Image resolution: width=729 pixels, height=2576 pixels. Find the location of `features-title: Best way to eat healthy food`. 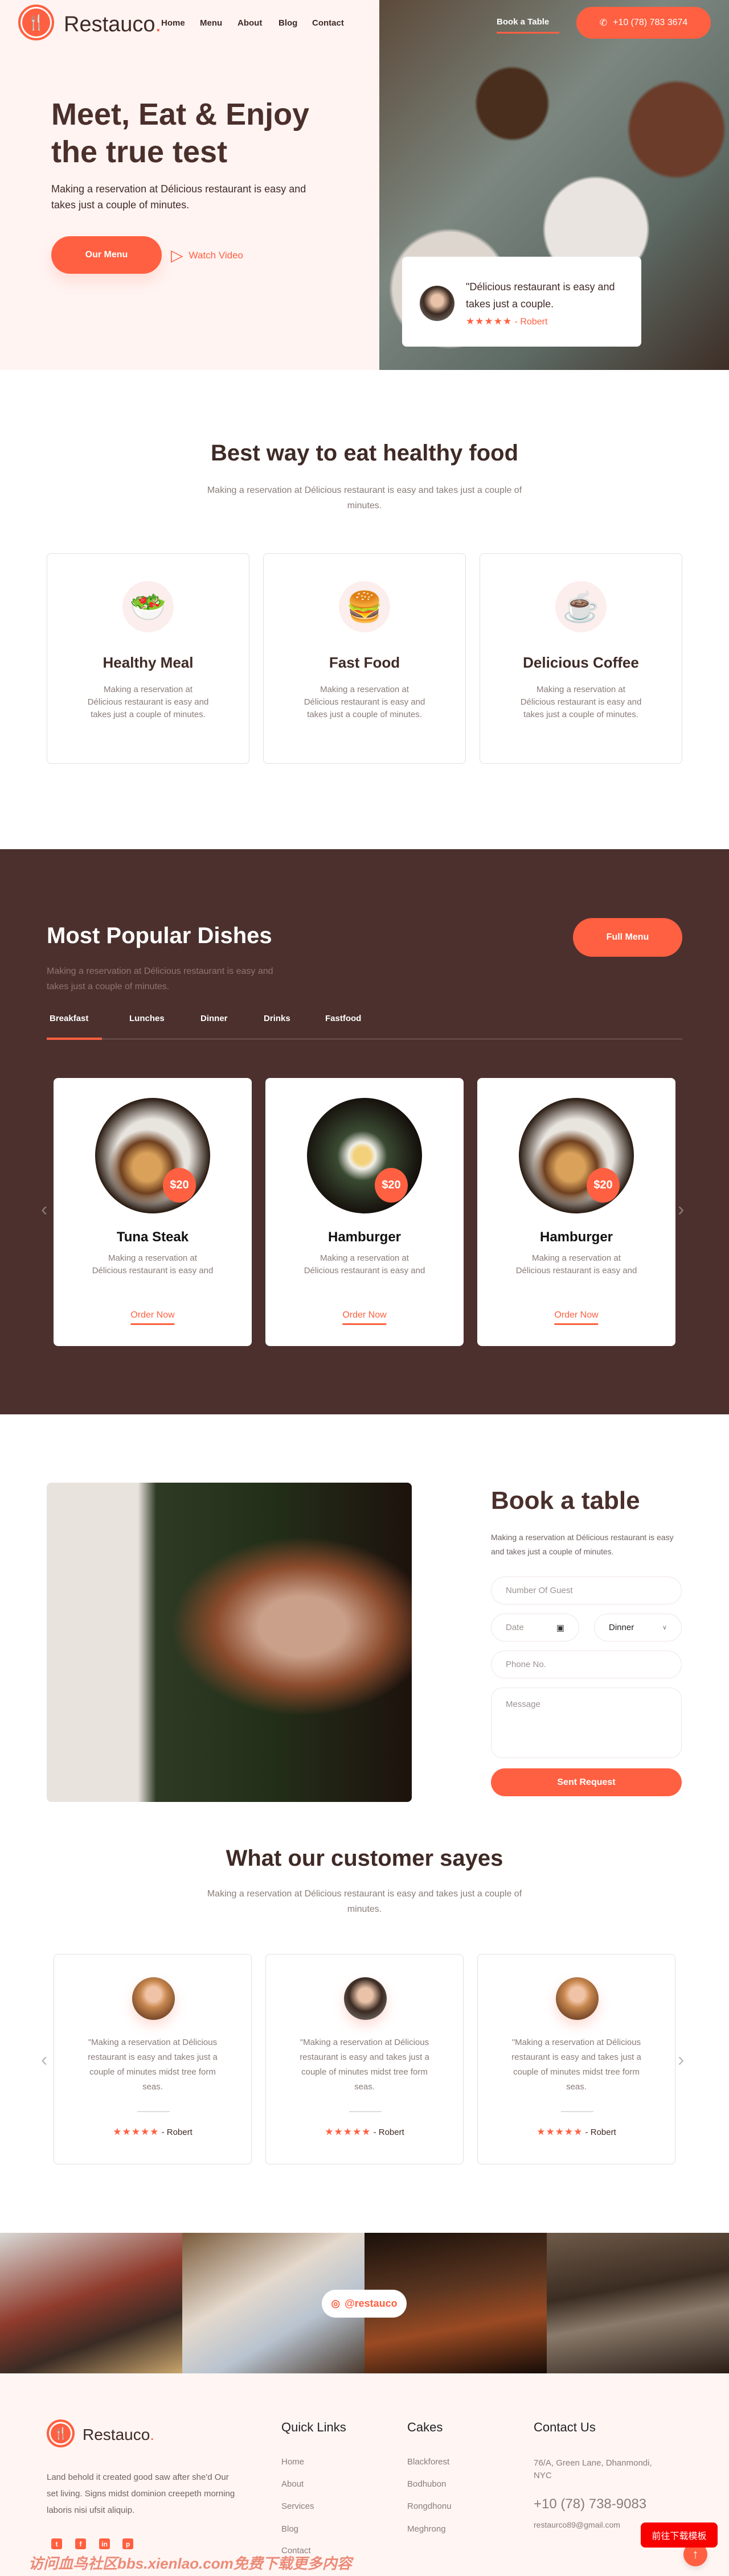

features-title: Best way to eat healthy food is located at coordinates (364, 454).